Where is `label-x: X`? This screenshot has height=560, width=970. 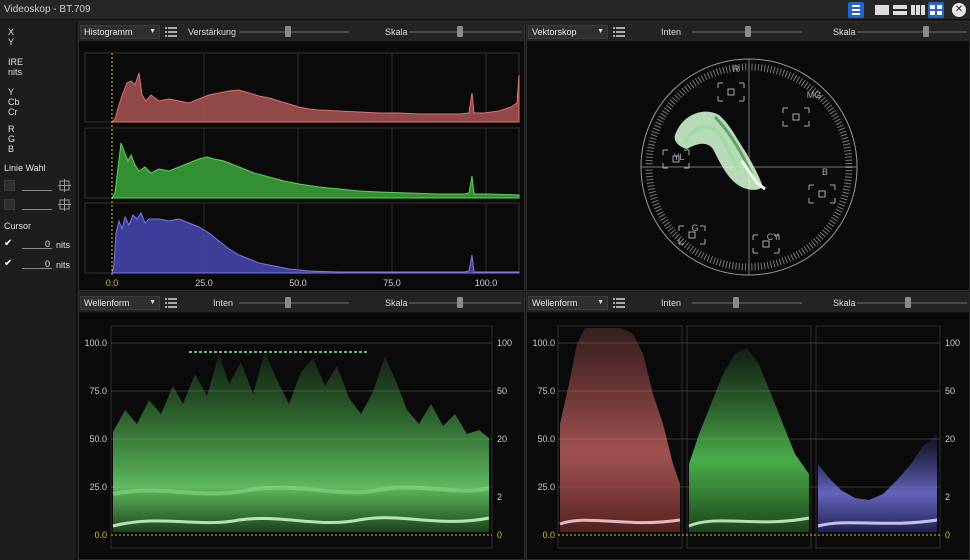
label-x: X is located at coordinates (11, 32).